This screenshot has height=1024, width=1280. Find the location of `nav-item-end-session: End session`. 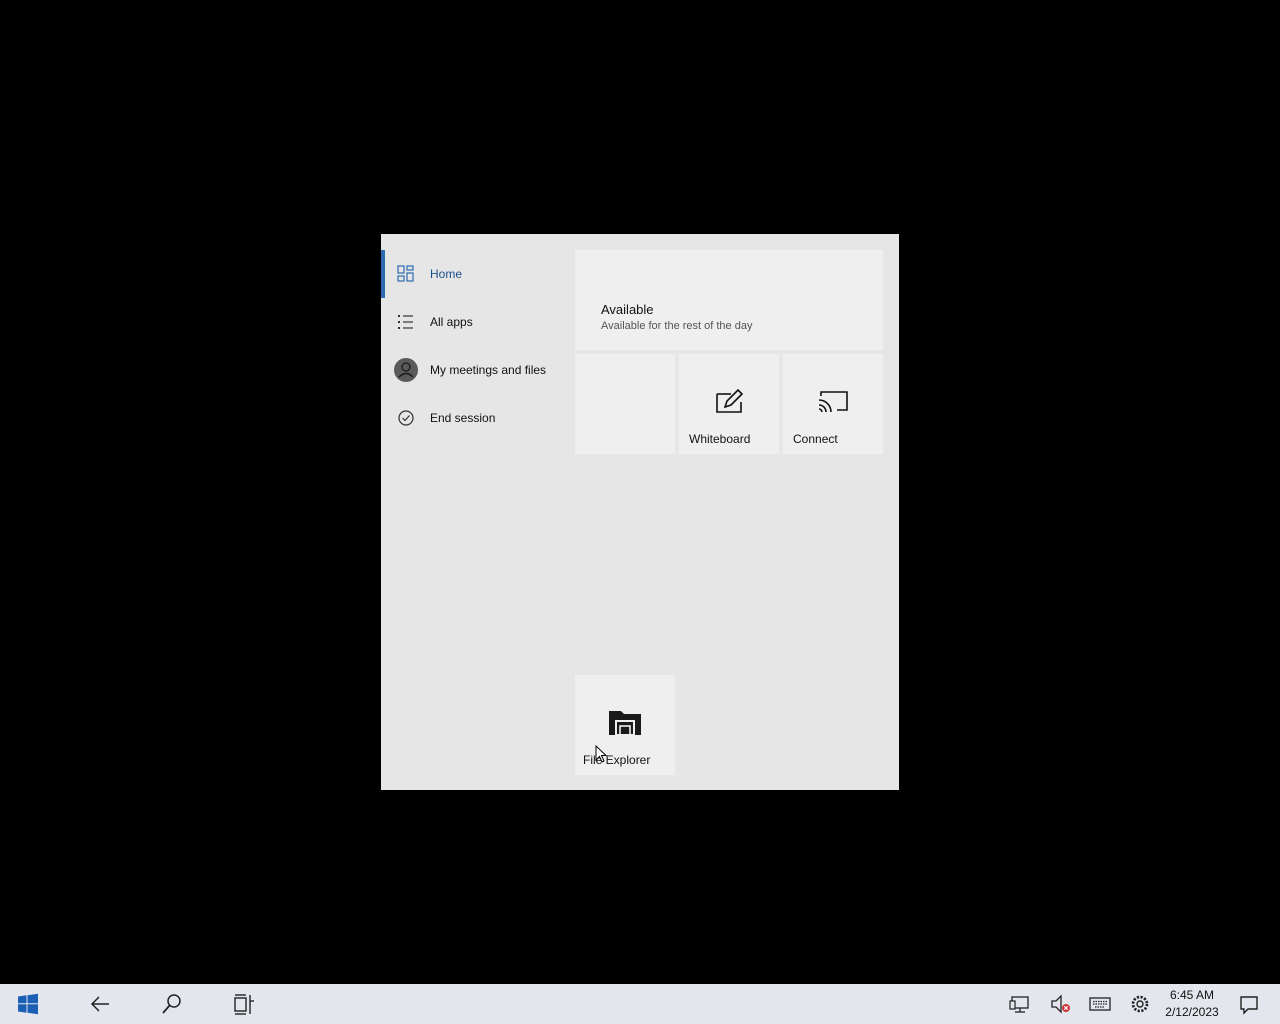

nav-item-end-session: End session is located at coordinates (476, 418).